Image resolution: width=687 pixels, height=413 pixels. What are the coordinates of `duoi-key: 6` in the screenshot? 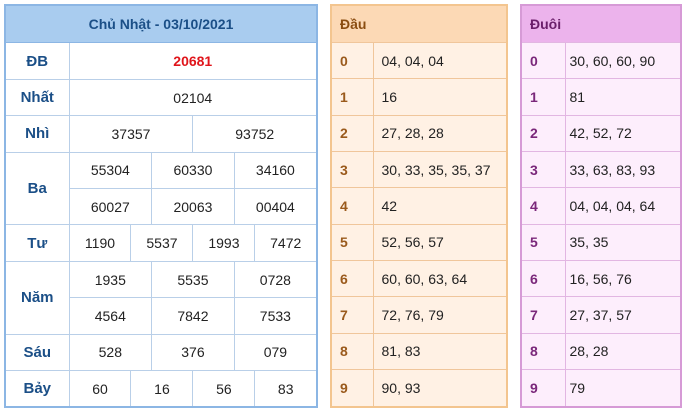 It's located at (543, 278).